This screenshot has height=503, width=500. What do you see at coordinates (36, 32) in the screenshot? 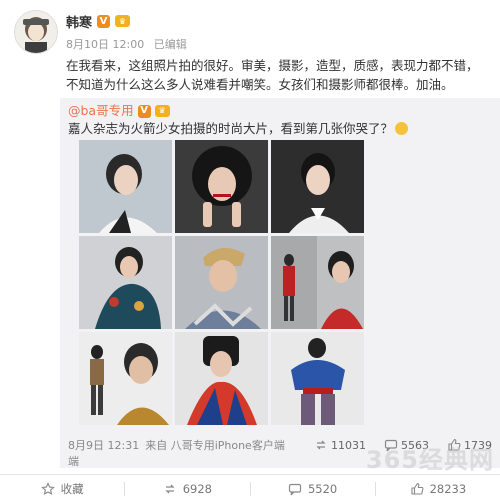
I see `avatar` at bounding box center [36, 32].